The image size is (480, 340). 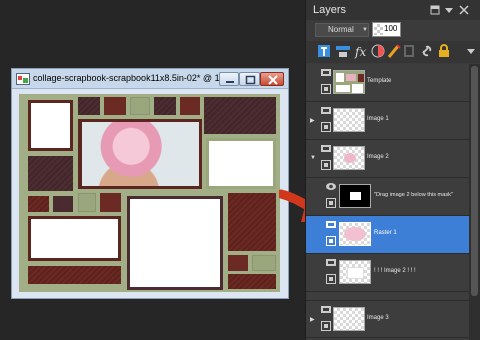 What do you see at coordinates (365, 30) in the screenshot?
I see `chevron-down-icon: ▼` at bounding box center [365, 30].